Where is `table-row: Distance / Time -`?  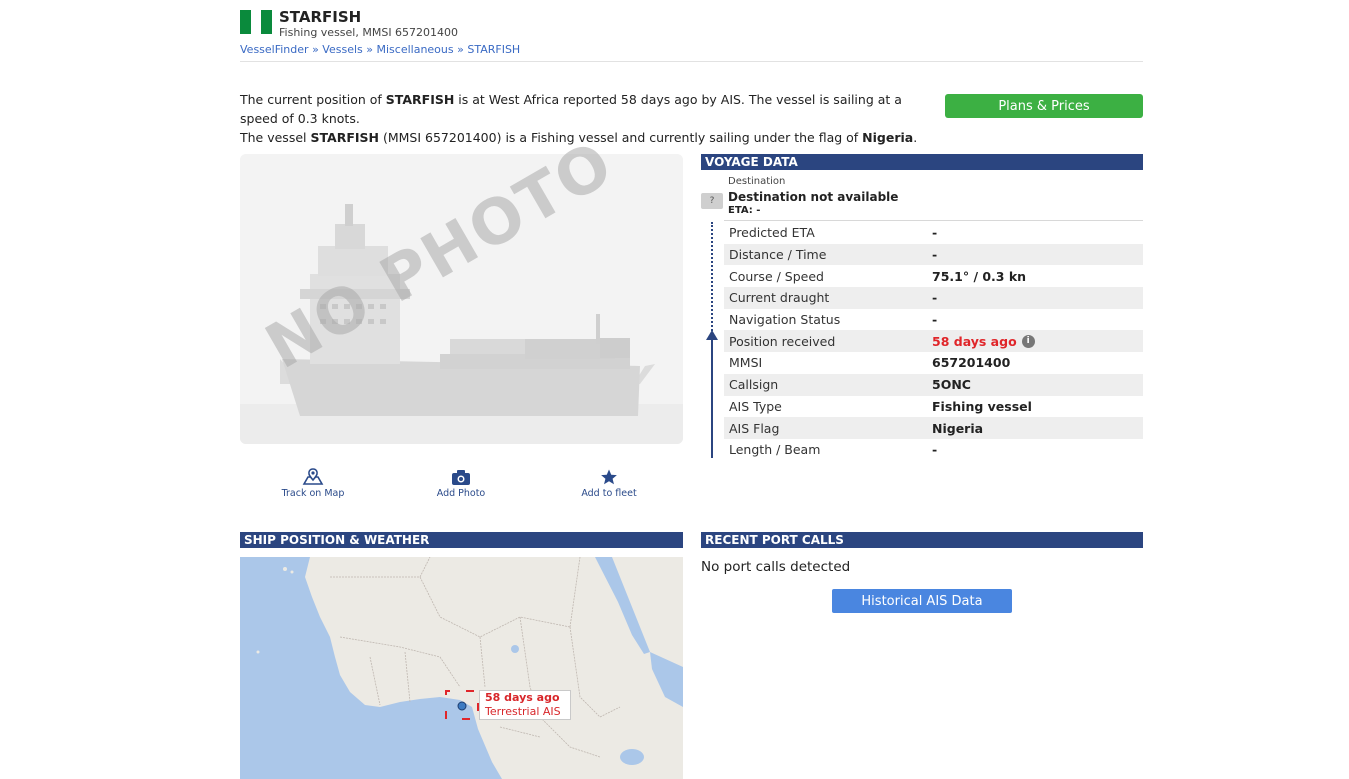
table-row: Distance / Time - is located at coordinates (933, 254).